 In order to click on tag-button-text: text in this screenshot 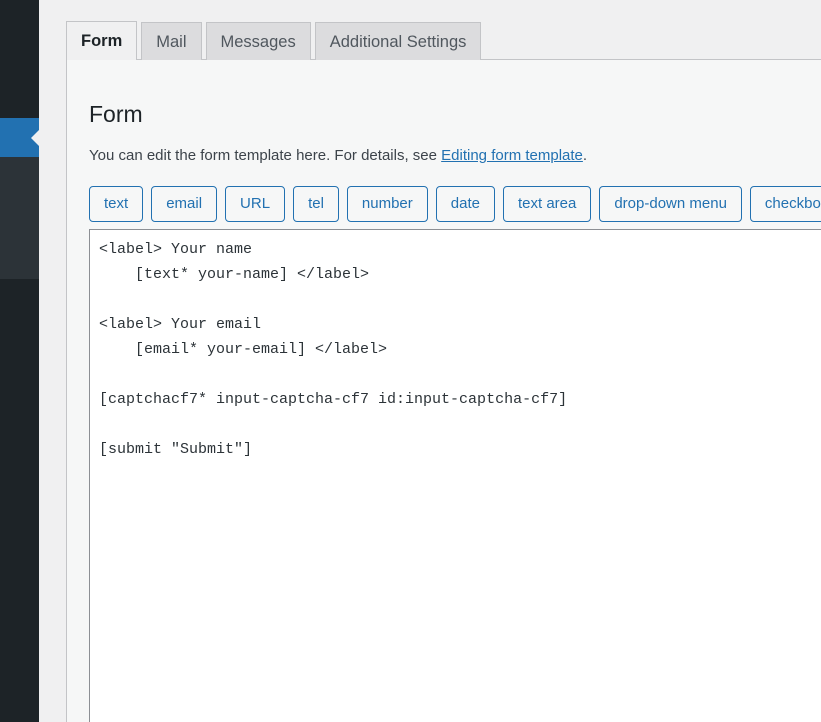, I will do `click(116, 204)`.